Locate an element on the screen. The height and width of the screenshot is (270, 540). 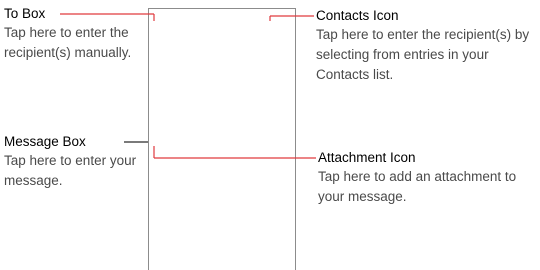
to-box-desc-line: recipient(s) manually. is located at coordinates (68, 52).